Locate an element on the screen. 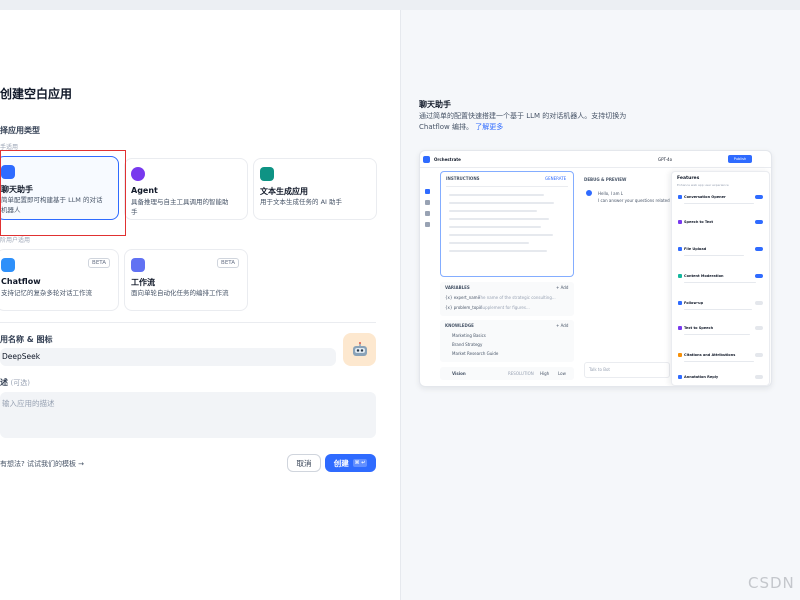  features-title: Features is located at coordinates (688, 178).